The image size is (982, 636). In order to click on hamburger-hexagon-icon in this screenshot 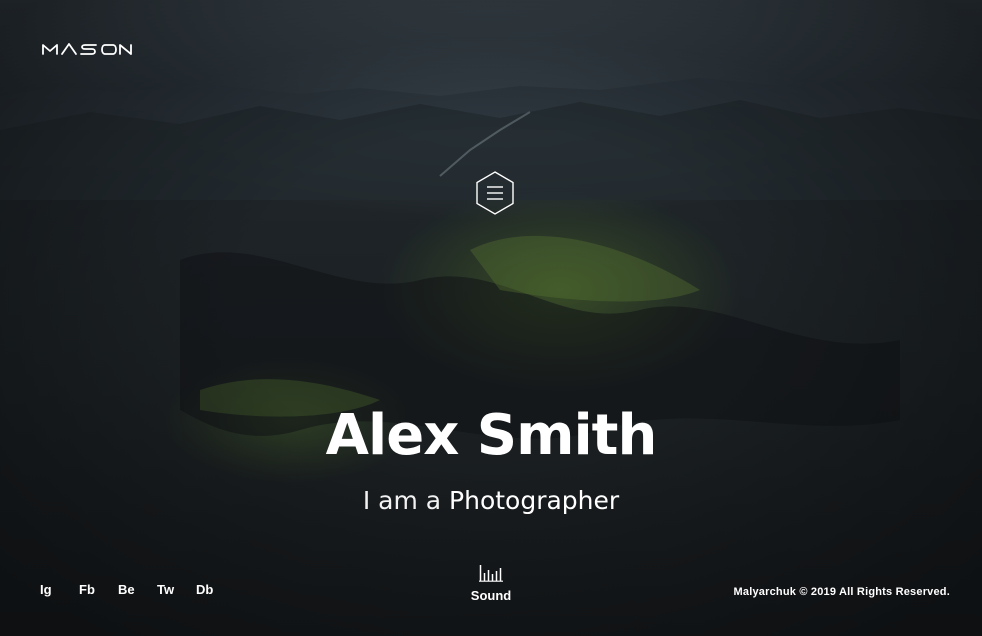, I will do `click(495, 193)`.